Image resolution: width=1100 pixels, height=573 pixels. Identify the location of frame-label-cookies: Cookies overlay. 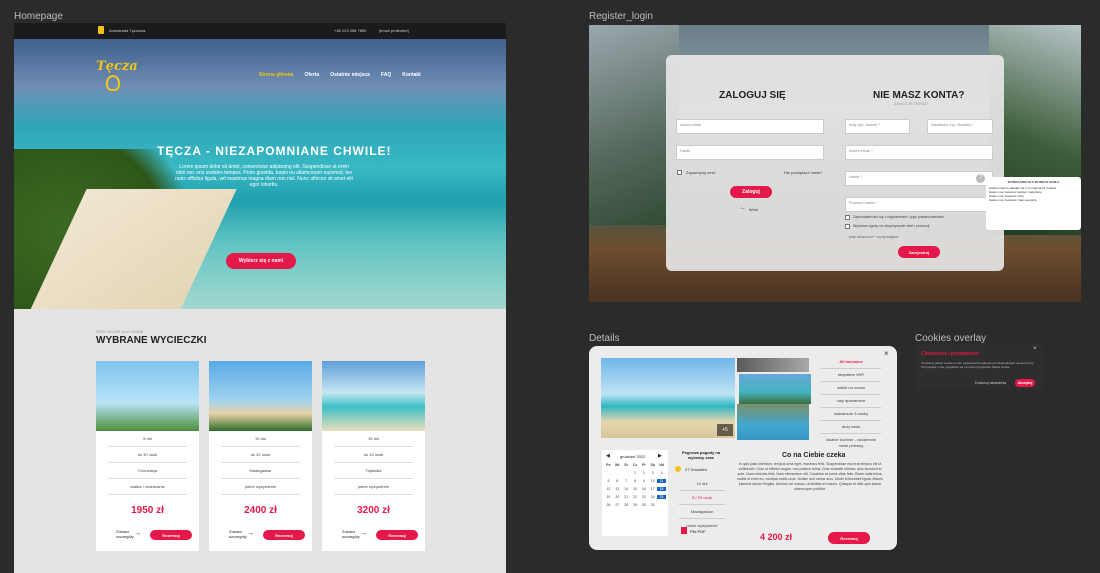
(951, 338).